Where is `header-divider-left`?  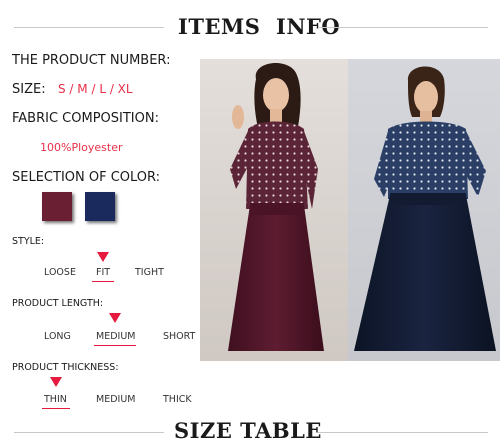
header-divider-left is located at coordinates (89, 27).